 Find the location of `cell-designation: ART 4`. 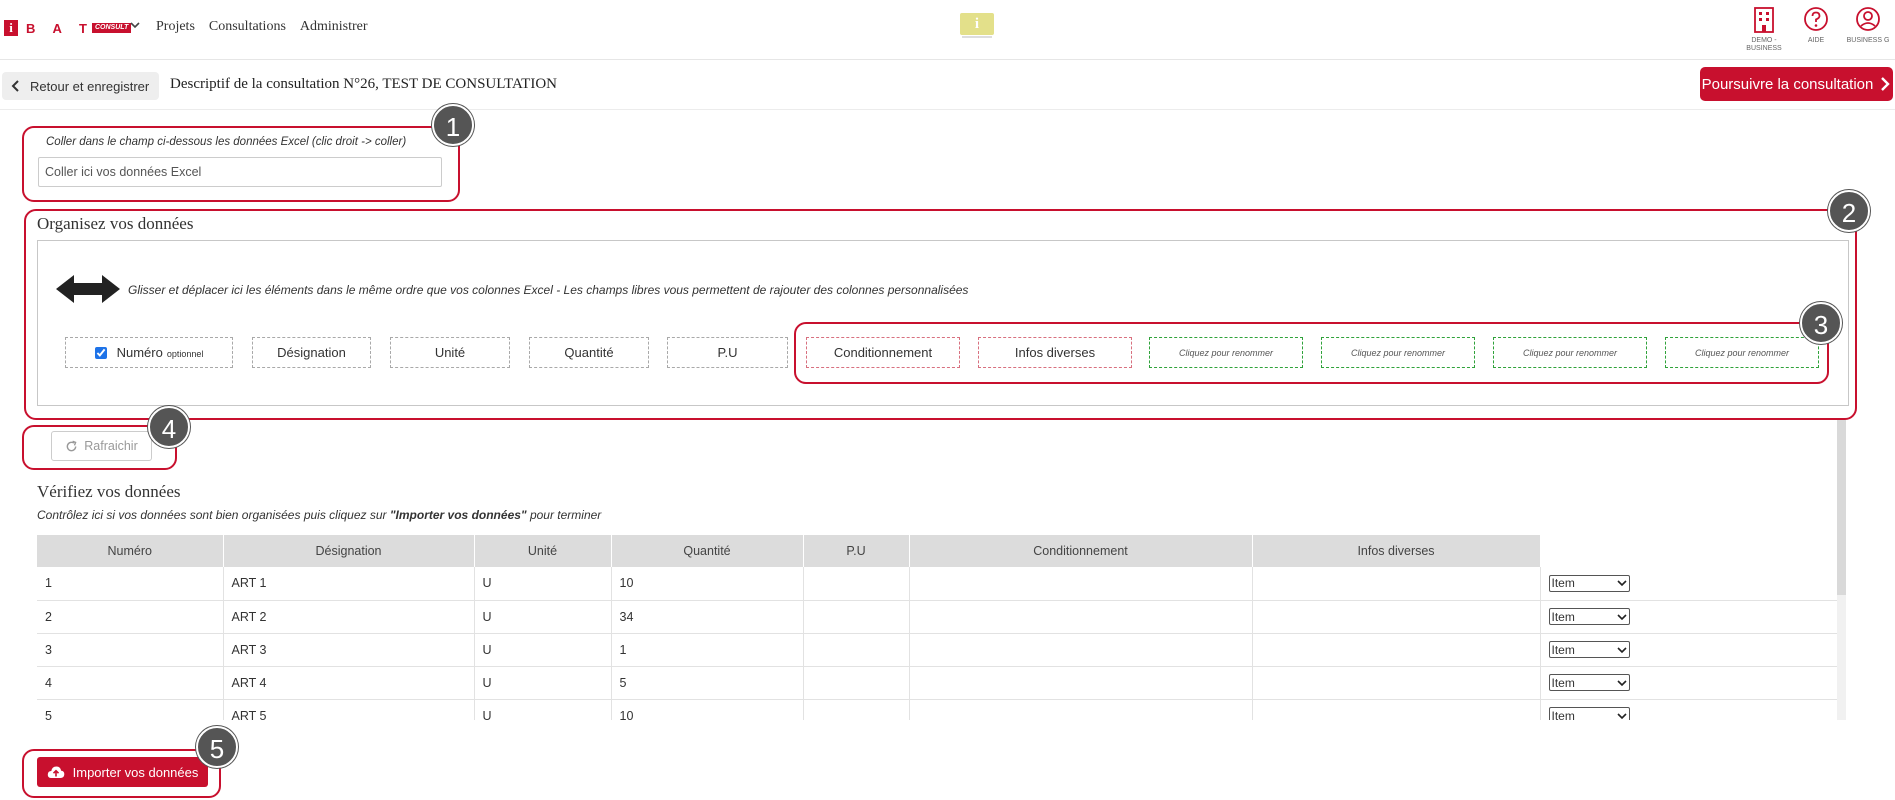

cell-designation: ART 4 is located at coordinates (349, 683).